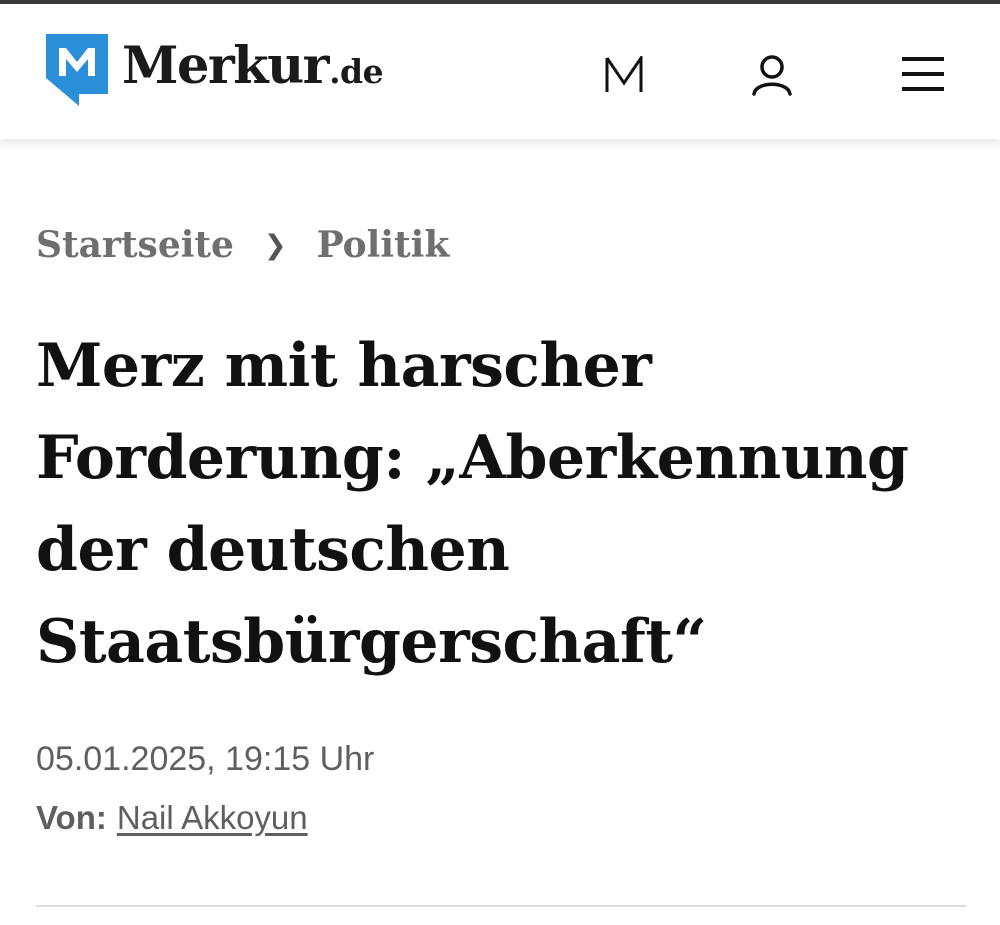 The width and height of the screenshot is (1000, 925). I want to click on user-icon, so click(772, 75).